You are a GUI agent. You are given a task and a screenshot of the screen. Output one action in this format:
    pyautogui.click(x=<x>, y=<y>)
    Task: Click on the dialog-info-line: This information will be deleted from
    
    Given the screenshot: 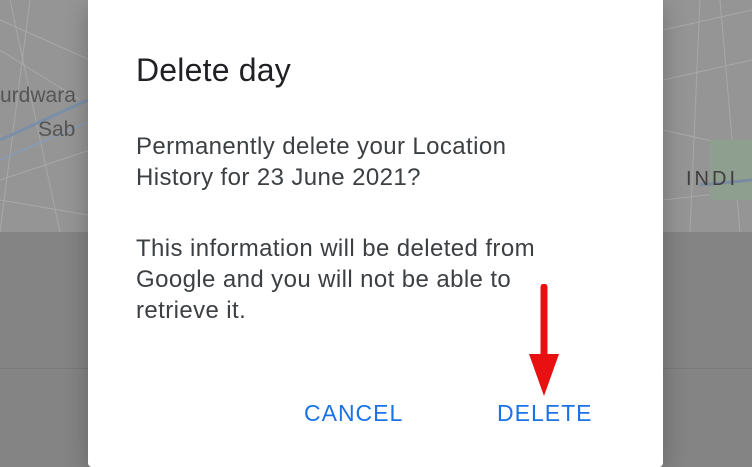 What is the action you would take?
    pyautogui.click(x=335, y=248)
    